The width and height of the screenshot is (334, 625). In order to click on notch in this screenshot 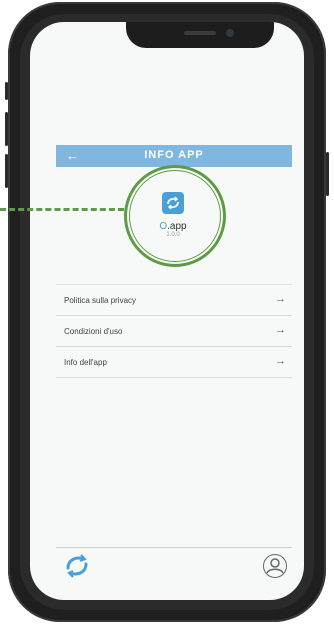, I will do `click(200, 35)`.